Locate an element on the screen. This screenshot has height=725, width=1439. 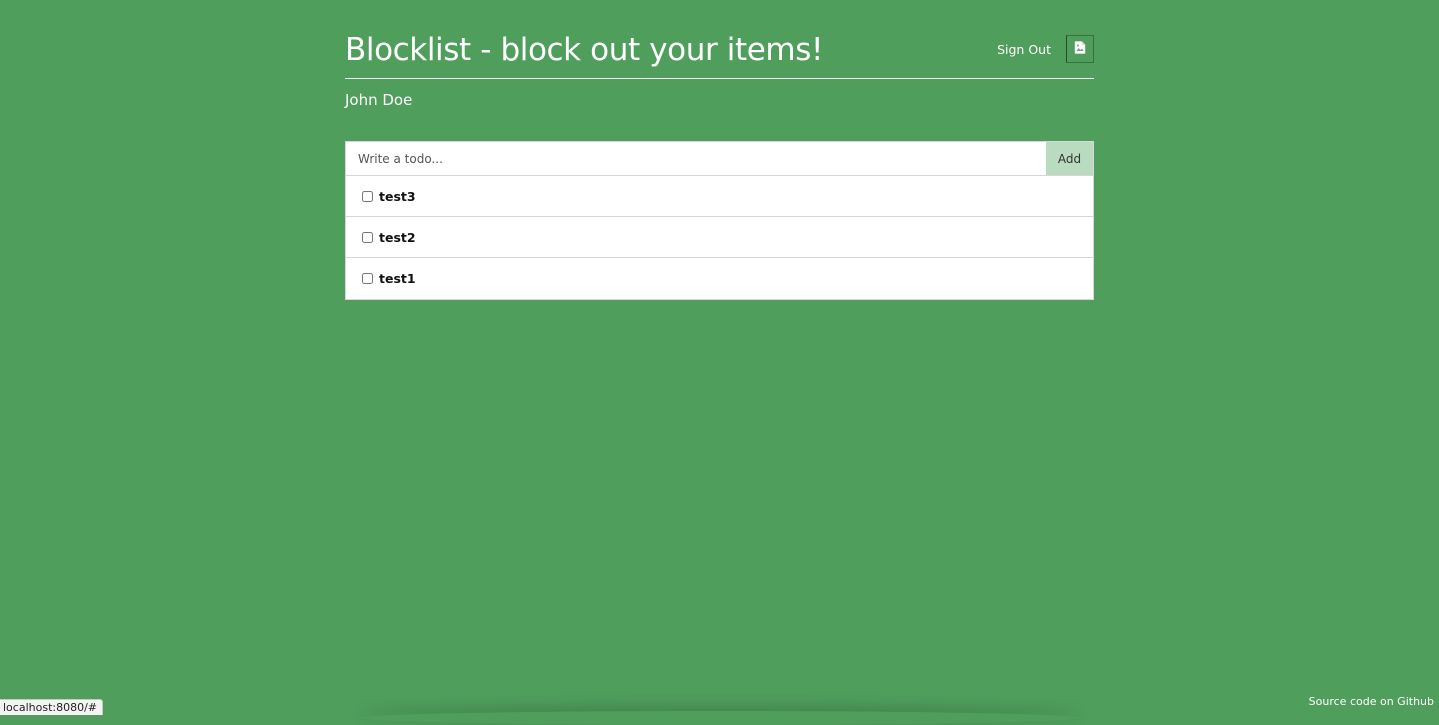
todo-form: Add is located at coordinates (719, 159).